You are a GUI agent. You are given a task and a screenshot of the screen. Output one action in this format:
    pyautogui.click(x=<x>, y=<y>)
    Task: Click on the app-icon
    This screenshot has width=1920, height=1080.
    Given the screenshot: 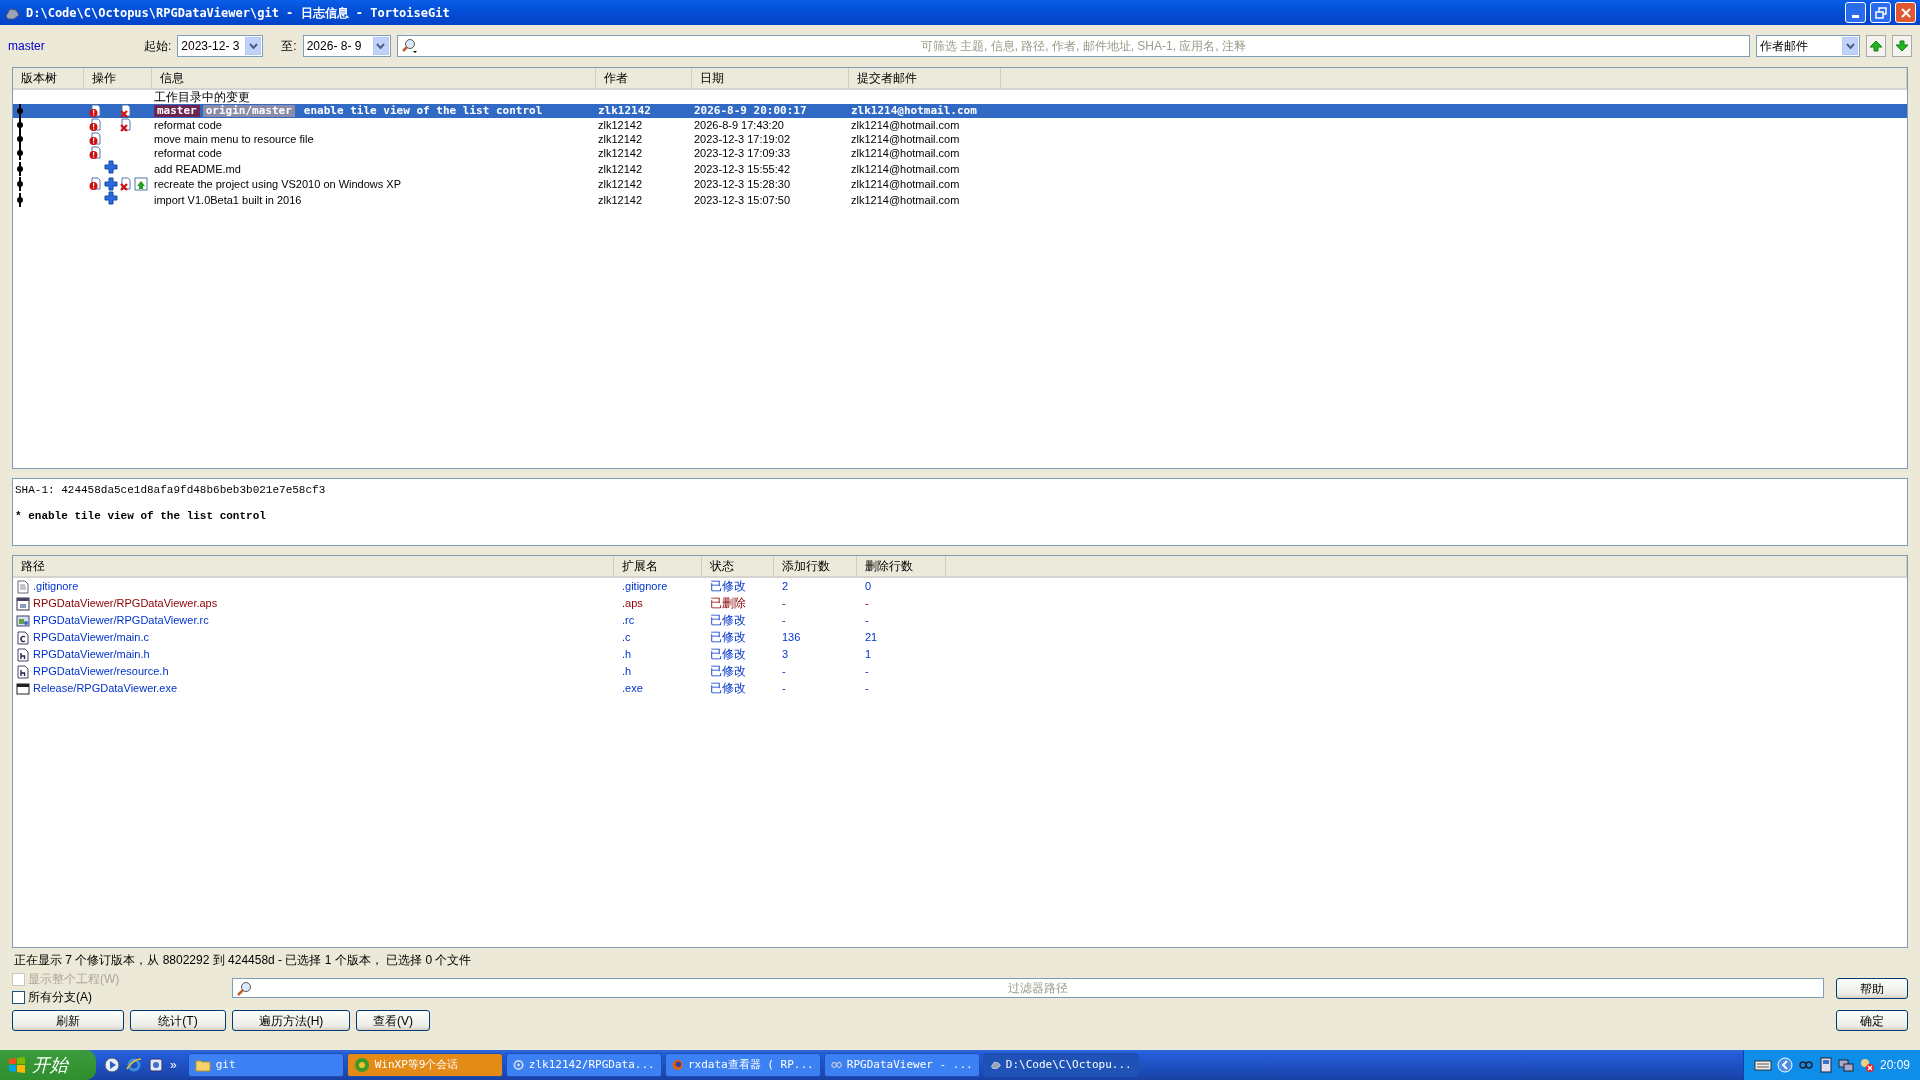 What is the action you would take?
    pyautogui.click(x=156, y=1065)
    